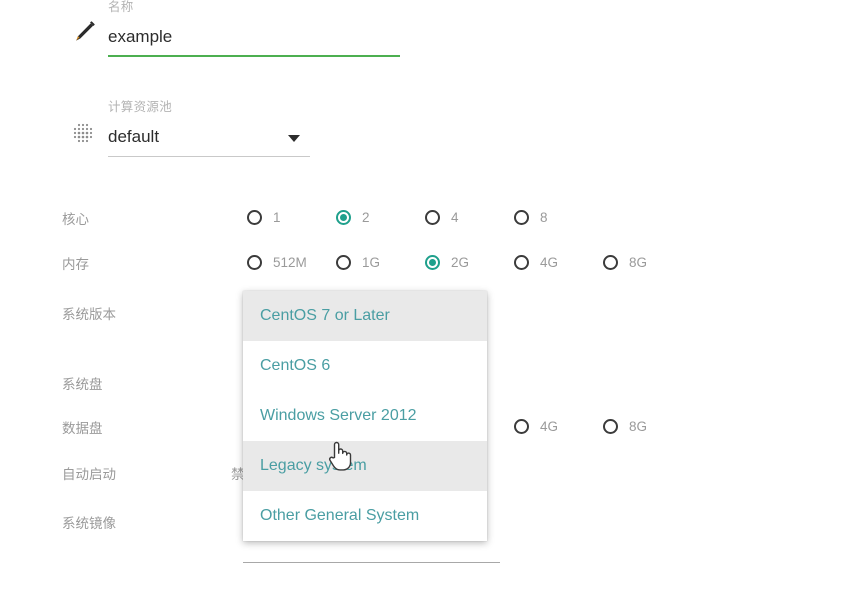 This screenshot has width=865, height=608. What do you see at coordinates (365, 366) in the screenshot?
I see `dropdown-item-centos6: CentOS 6` at bounding box center [365, 366].